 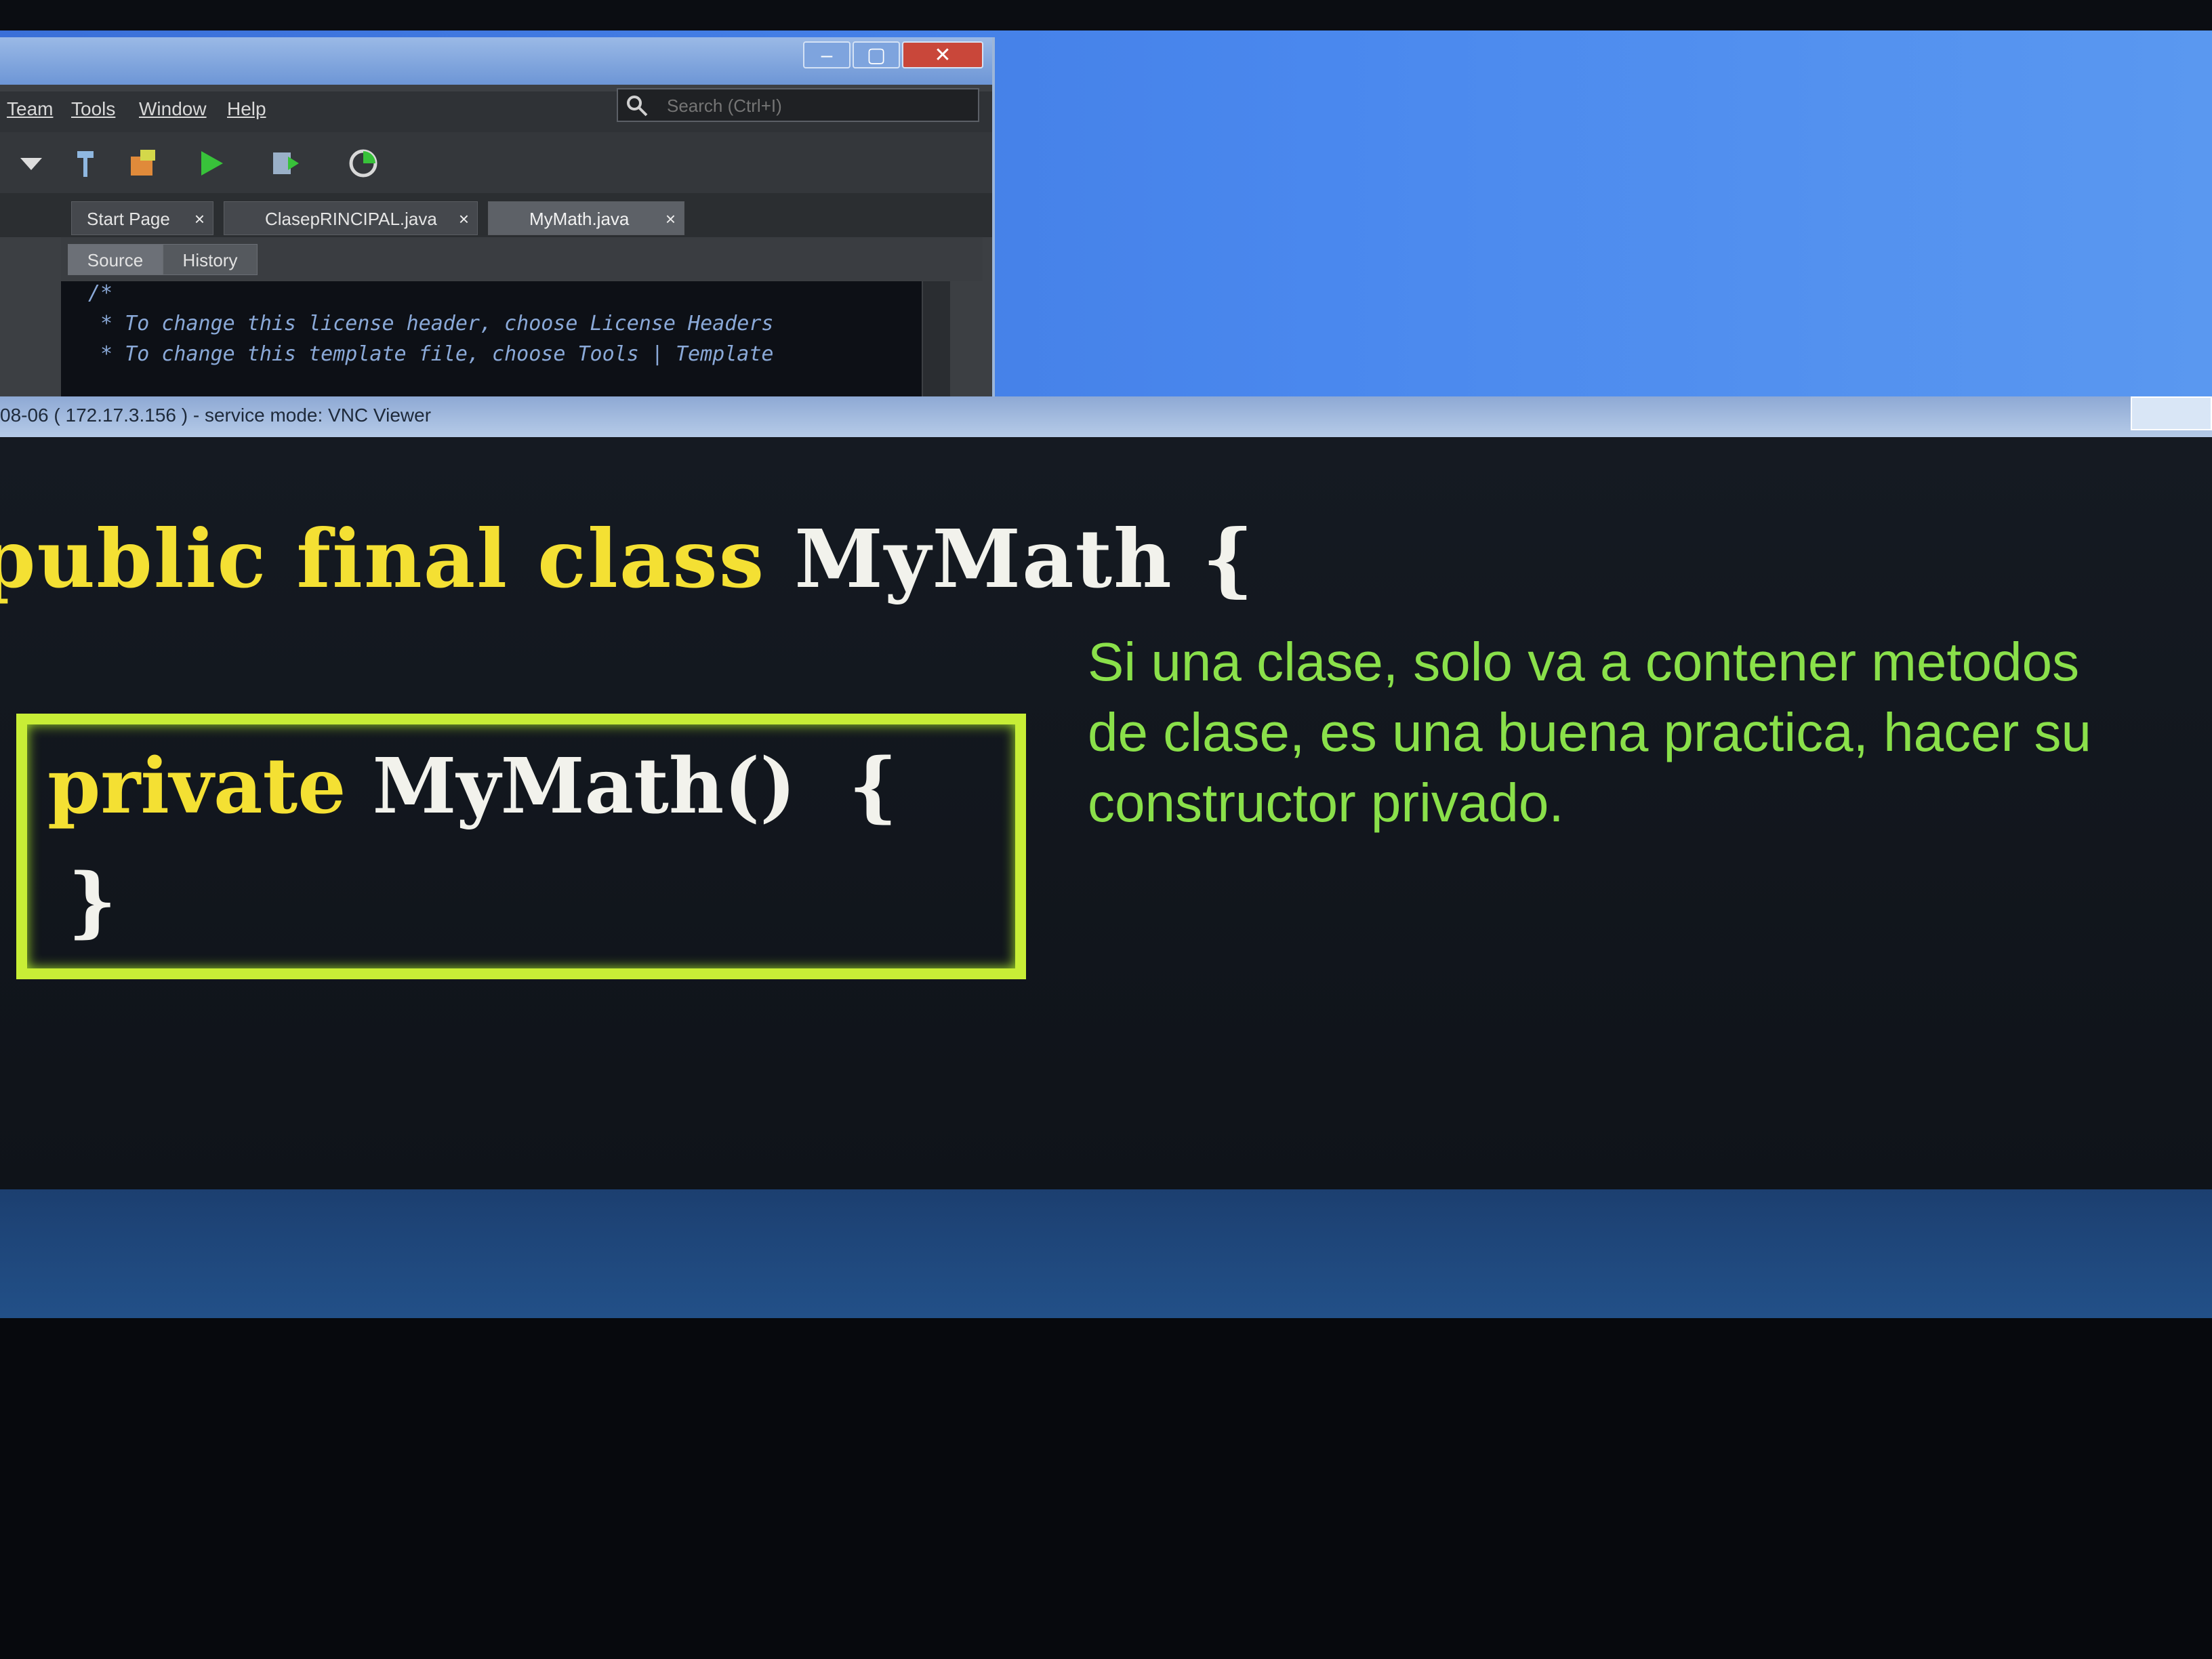 I want to click on class-declaration: public final class MyMath {, so click(x=627, y=559).